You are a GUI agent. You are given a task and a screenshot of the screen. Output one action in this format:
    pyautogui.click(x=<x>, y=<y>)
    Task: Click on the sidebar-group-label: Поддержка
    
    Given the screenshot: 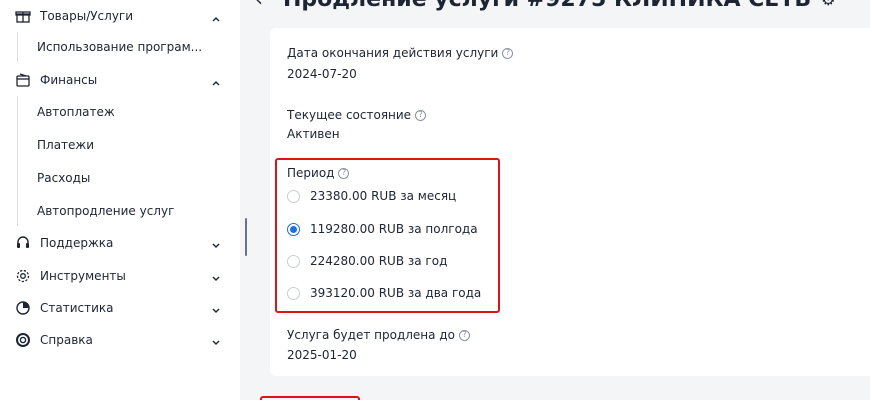 What is the action you would take?
    pyautogui.click(x=77, y=243)
    